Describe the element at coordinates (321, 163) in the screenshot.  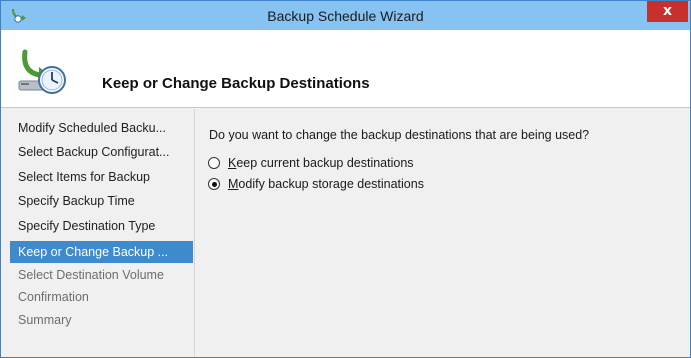
I see `keep-destinations-label: Keep current backup destinations` at that location.